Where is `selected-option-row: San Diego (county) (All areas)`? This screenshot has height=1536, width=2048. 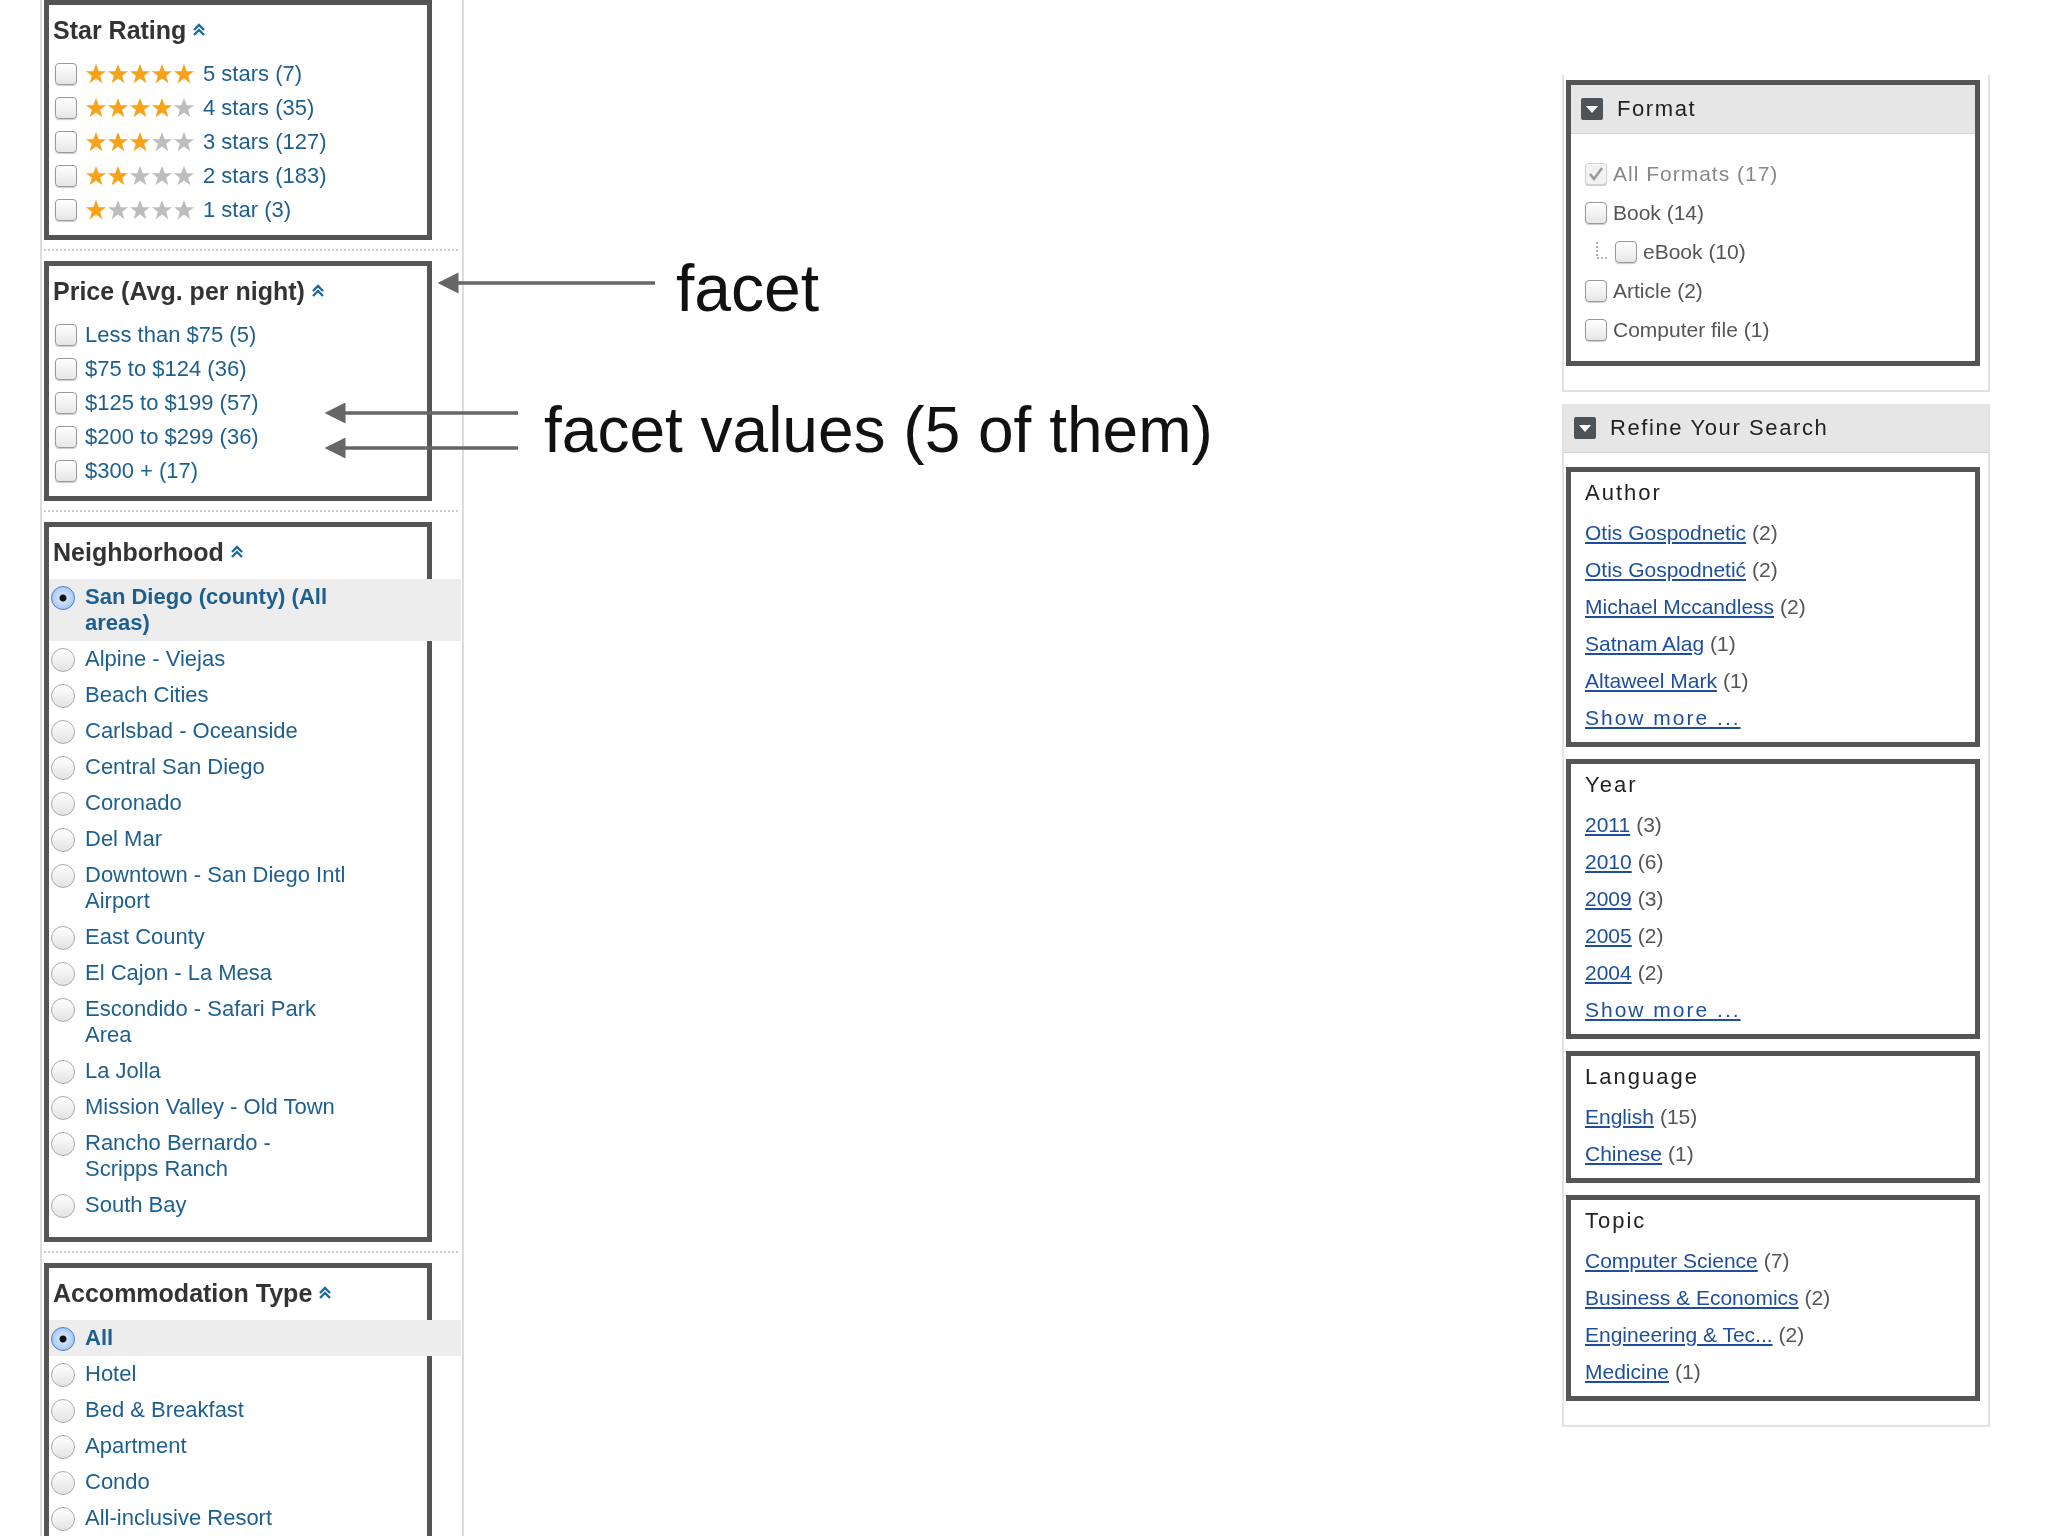 selected-option-row: San Diego (county) (All areas) is located at coordinates (255, 610).